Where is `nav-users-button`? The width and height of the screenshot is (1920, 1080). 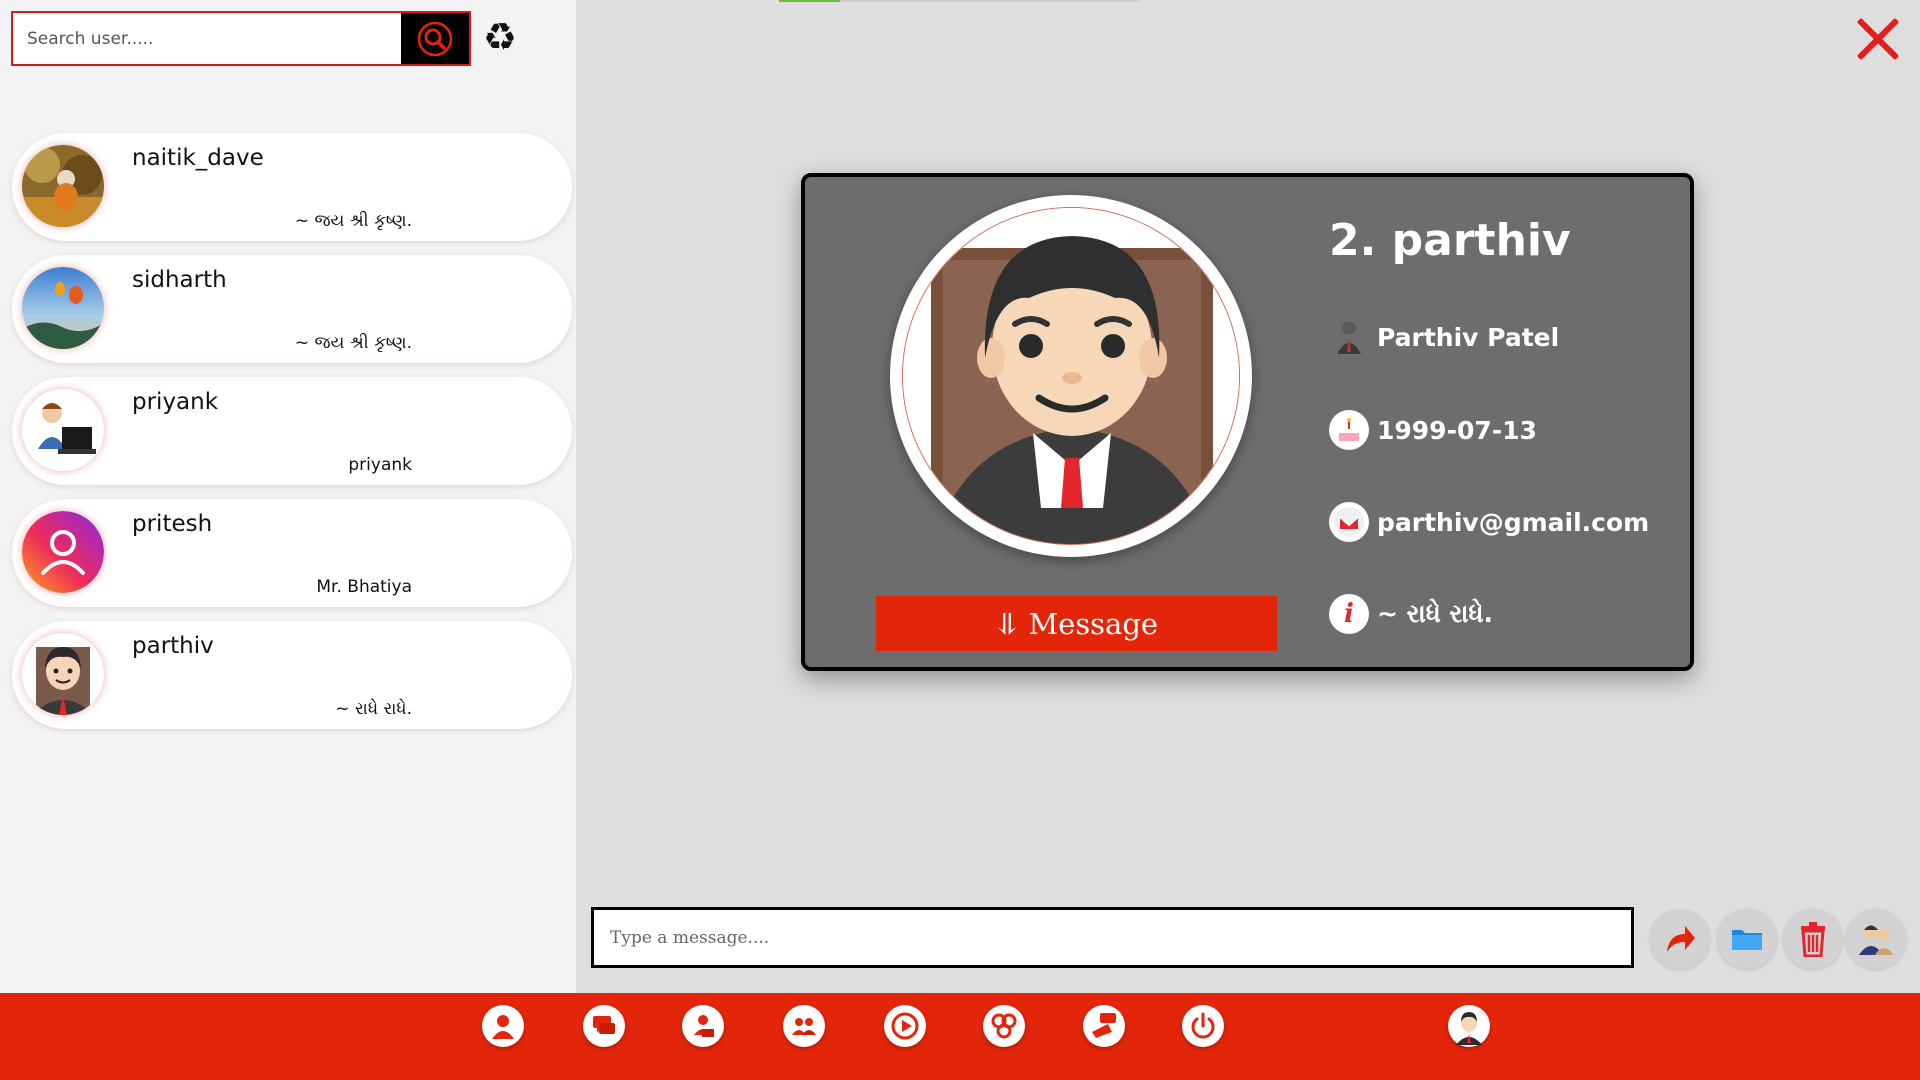
nav-users-button is located at coordinates (703, 1026).